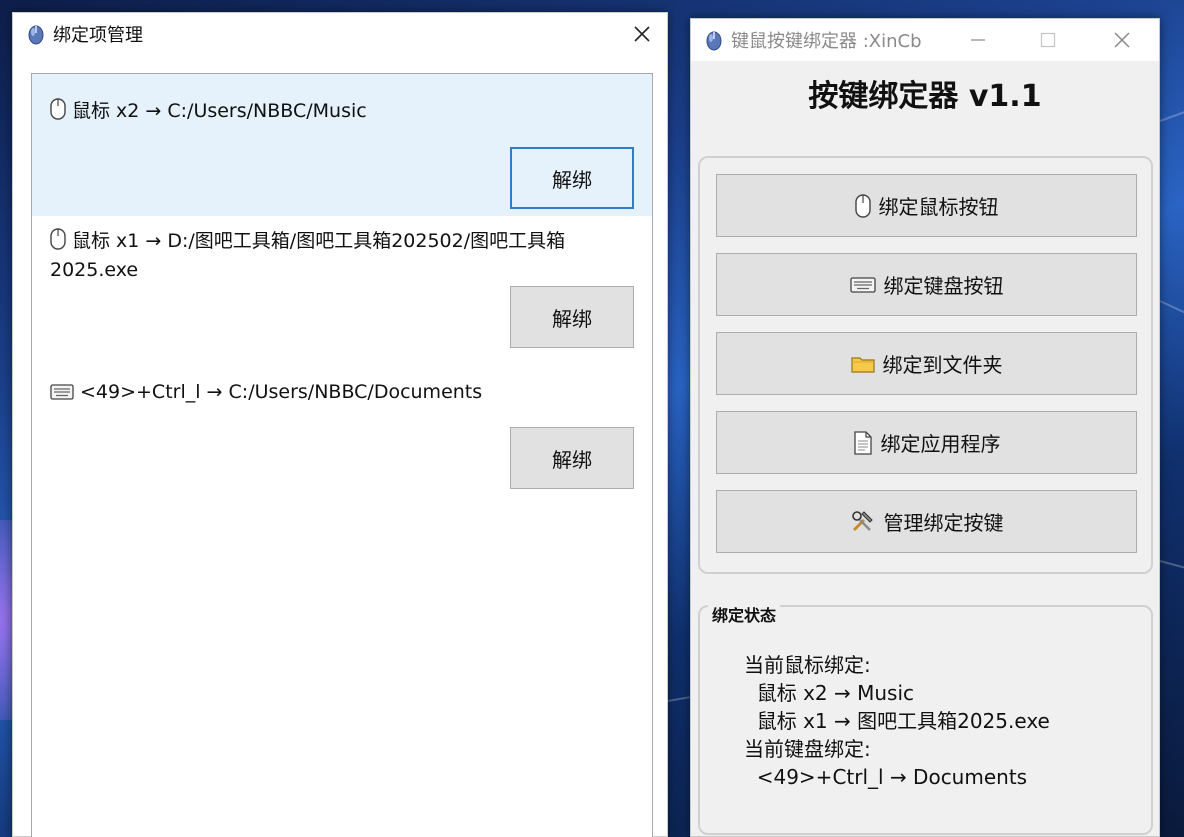  Describe the element at coordinates (863, 522) in the screenshot. I see `tools-icon` at that location.